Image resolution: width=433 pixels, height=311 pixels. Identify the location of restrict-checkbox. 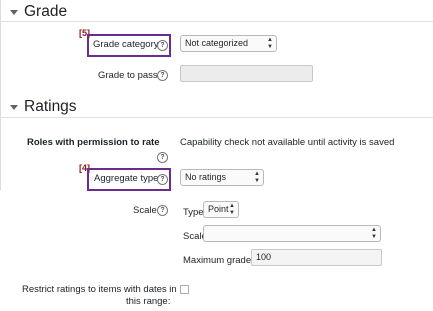
(184, 289).